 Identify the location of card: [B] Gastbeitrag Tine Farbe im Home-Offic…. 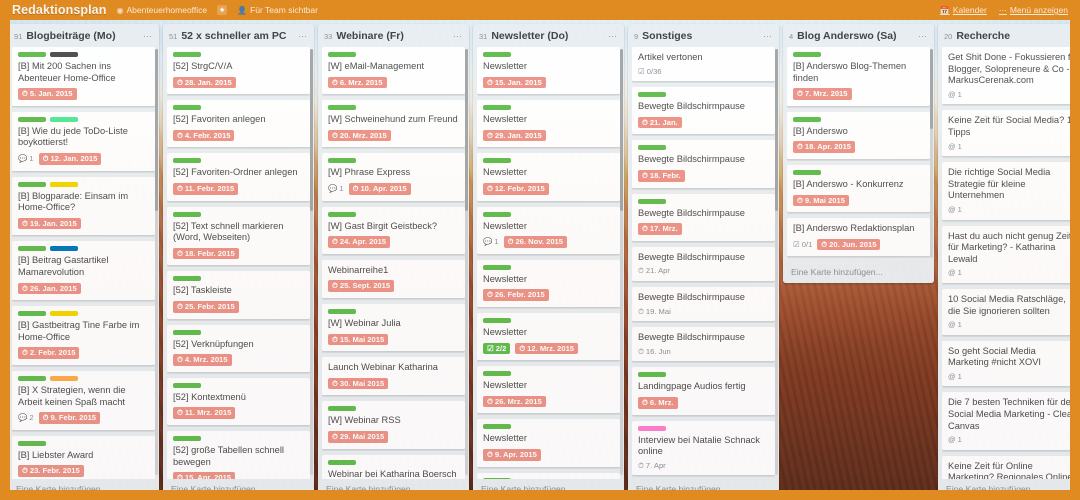
(83, 336).